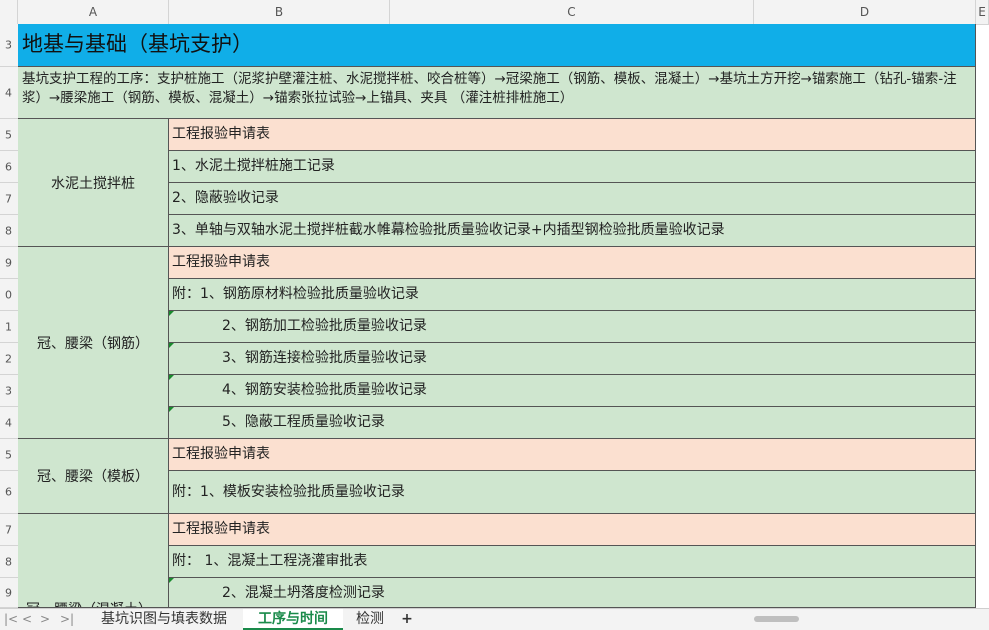 Image resolution: width=989 pixels, height=630 pixels. Describe the element at coordinates (494, 619) in the screenshot. I see `sheet-tab-bar: |< < > >| 基坑识图与填表数据 工序与时间 检测 +` at that location.